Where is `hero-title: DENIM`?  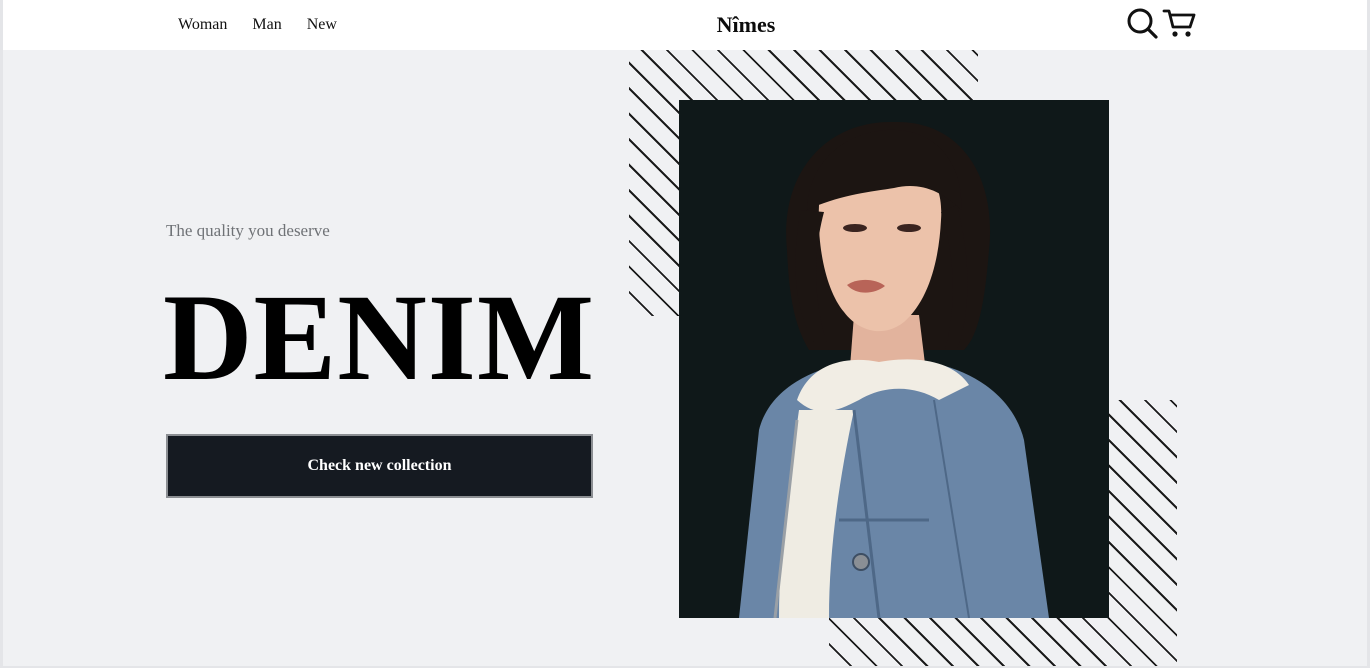
hero-title: DENIM is located at coordinates (379, 337).